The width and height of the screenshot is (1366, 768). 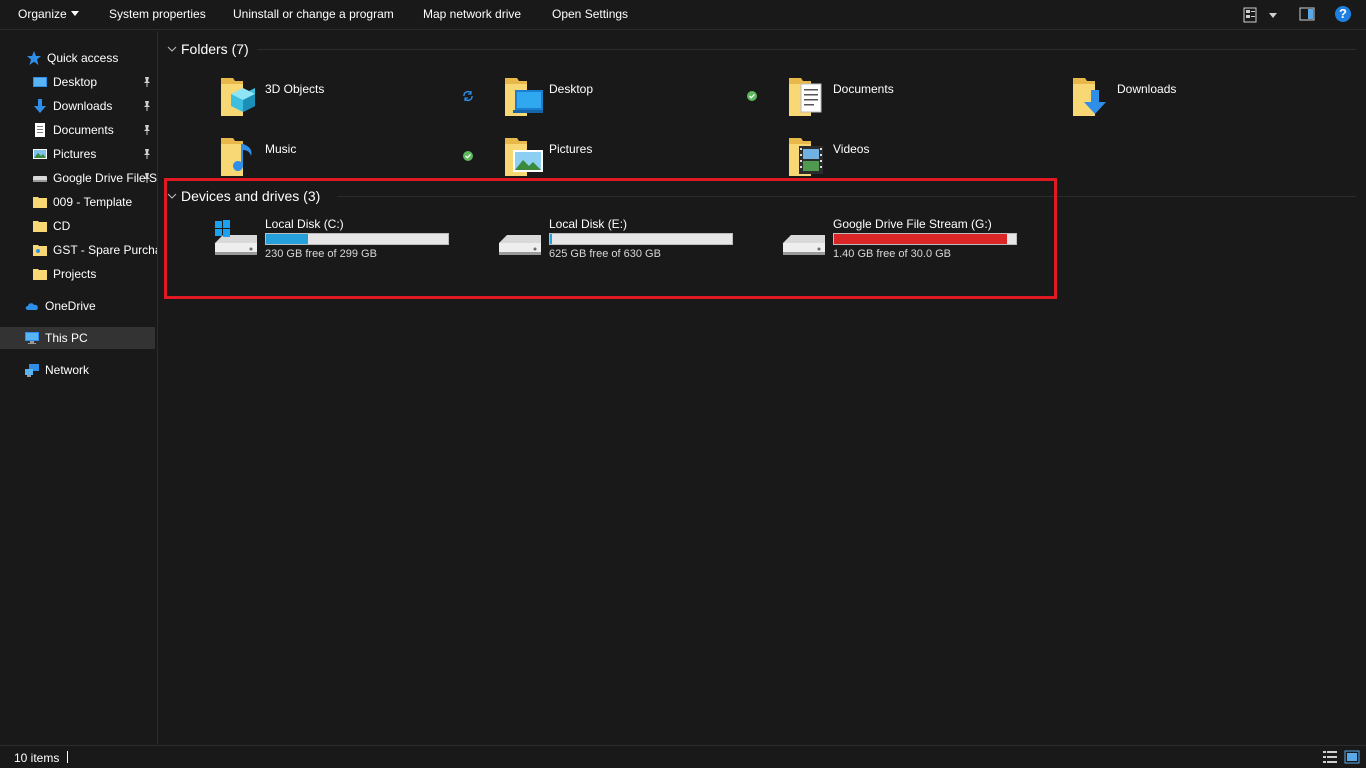 What do you see at coordinates (1352, 757) in the screenshot?
I see `large-icons-view-icon` at bounding box center [1352, 757].